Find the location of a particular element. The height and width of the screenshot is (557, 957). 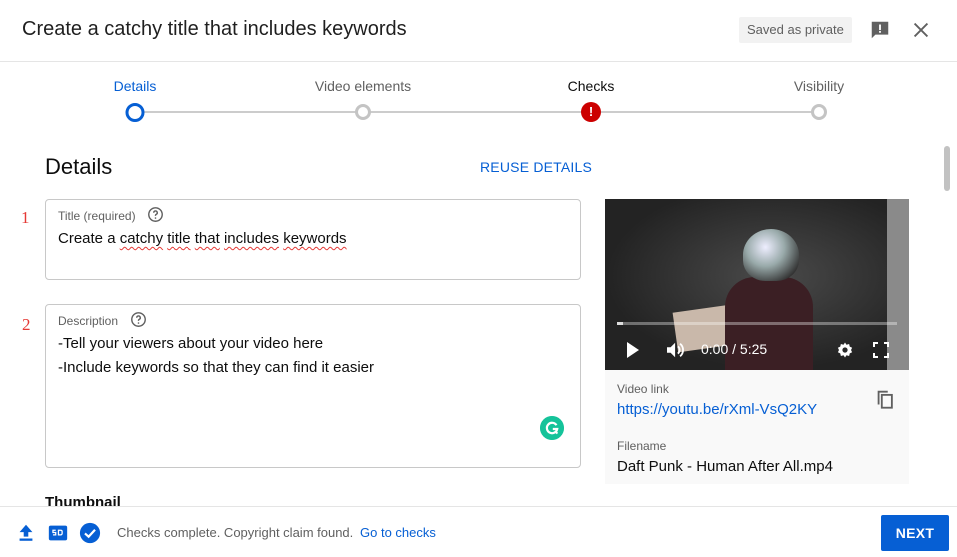

video-link-label: Video link is located at coordinates (643, 389).